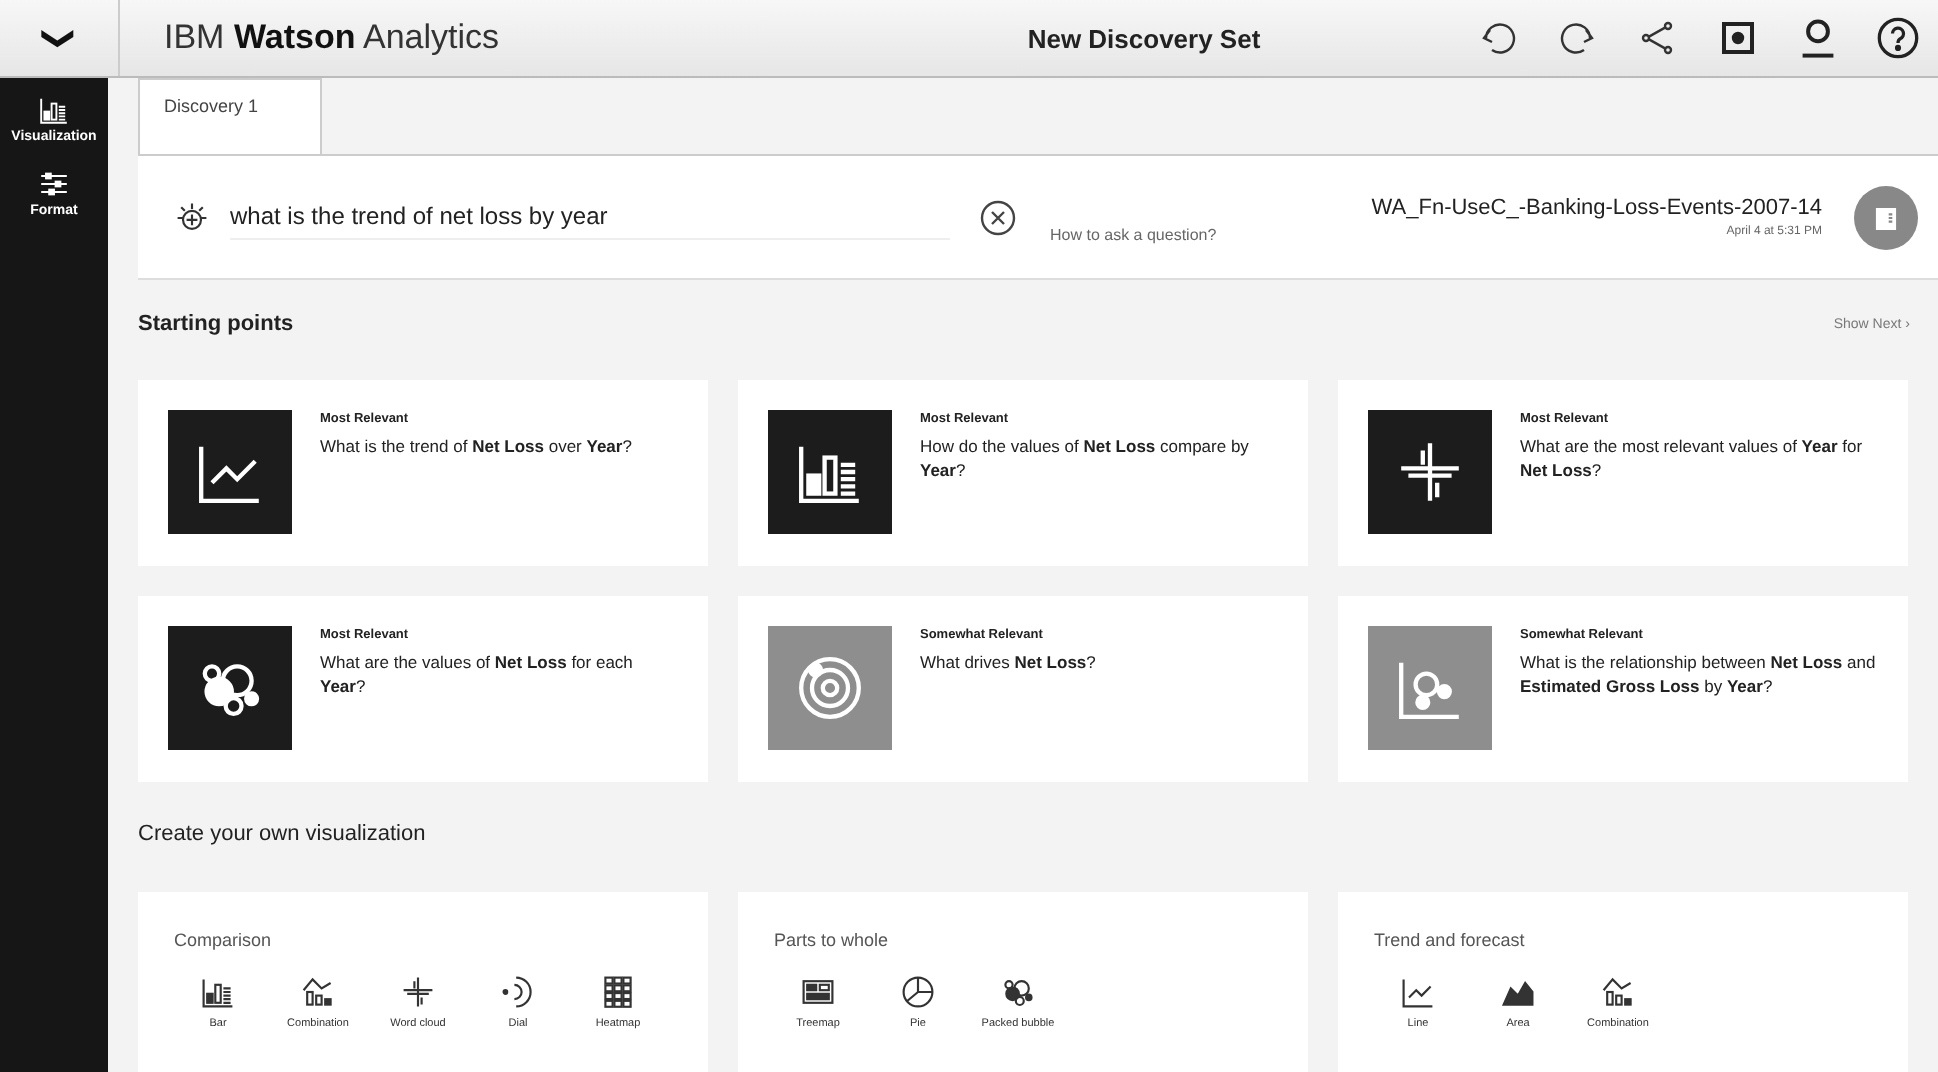  What do you see at coordinates (832, 940) in the screenshot?
I see `group-title: Parts to whole` at bounding box center [832, 940].